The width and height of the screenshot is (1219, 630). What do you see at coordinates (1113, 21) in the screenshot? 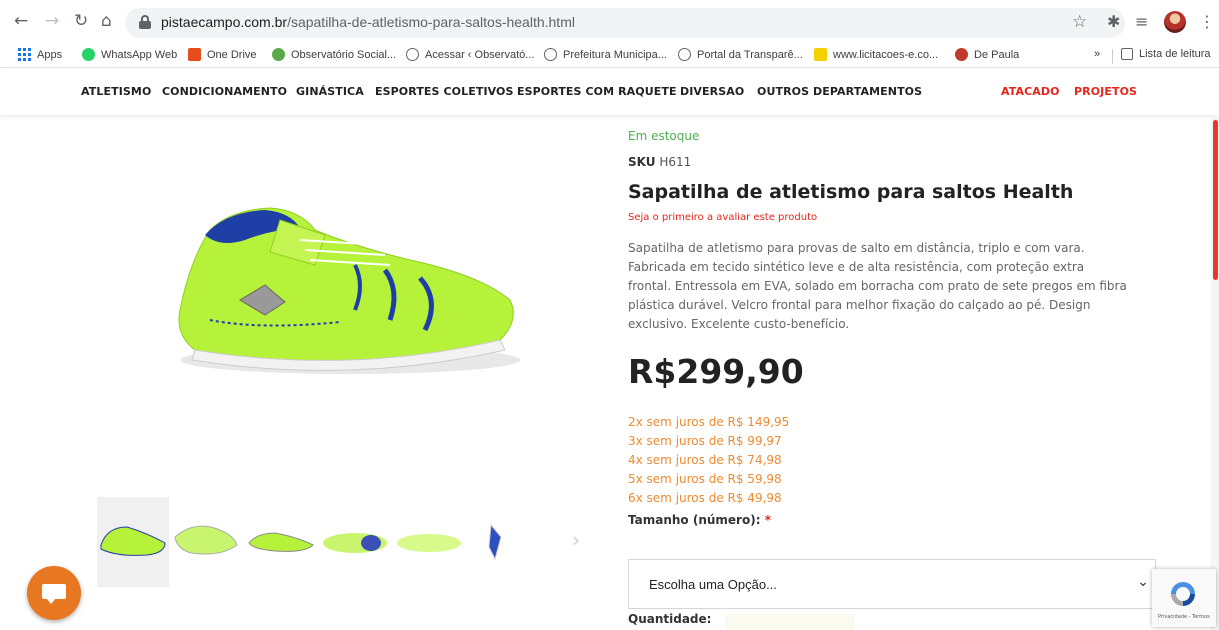
I see `extensions-icon: ✱` at bounding box center [1113, 21].